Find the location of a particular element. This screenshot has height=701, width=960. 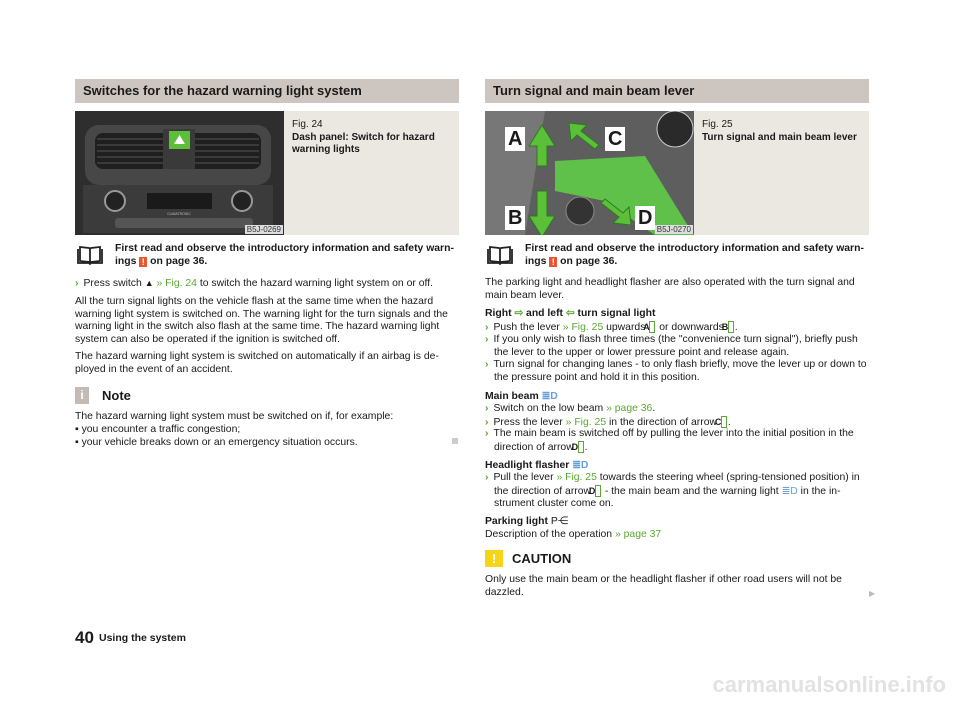

turn-signal-heading: Right ⇨ and left ⇦ turn signal light is located at coordinates (570, 313).